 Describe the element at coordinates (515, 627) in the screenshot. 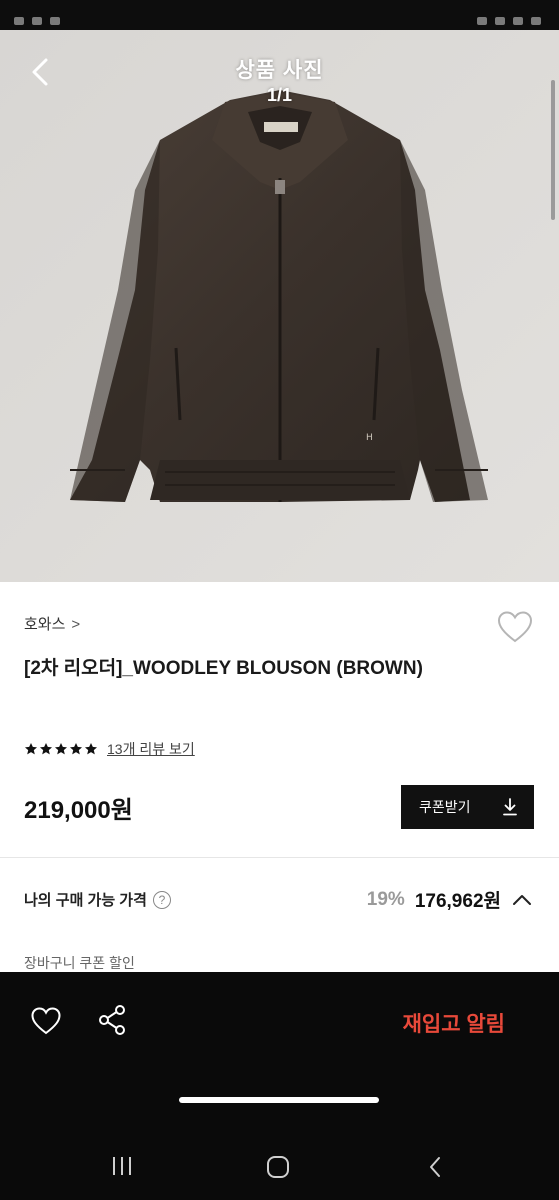

I see `wishlist-heart-icon` at that location.